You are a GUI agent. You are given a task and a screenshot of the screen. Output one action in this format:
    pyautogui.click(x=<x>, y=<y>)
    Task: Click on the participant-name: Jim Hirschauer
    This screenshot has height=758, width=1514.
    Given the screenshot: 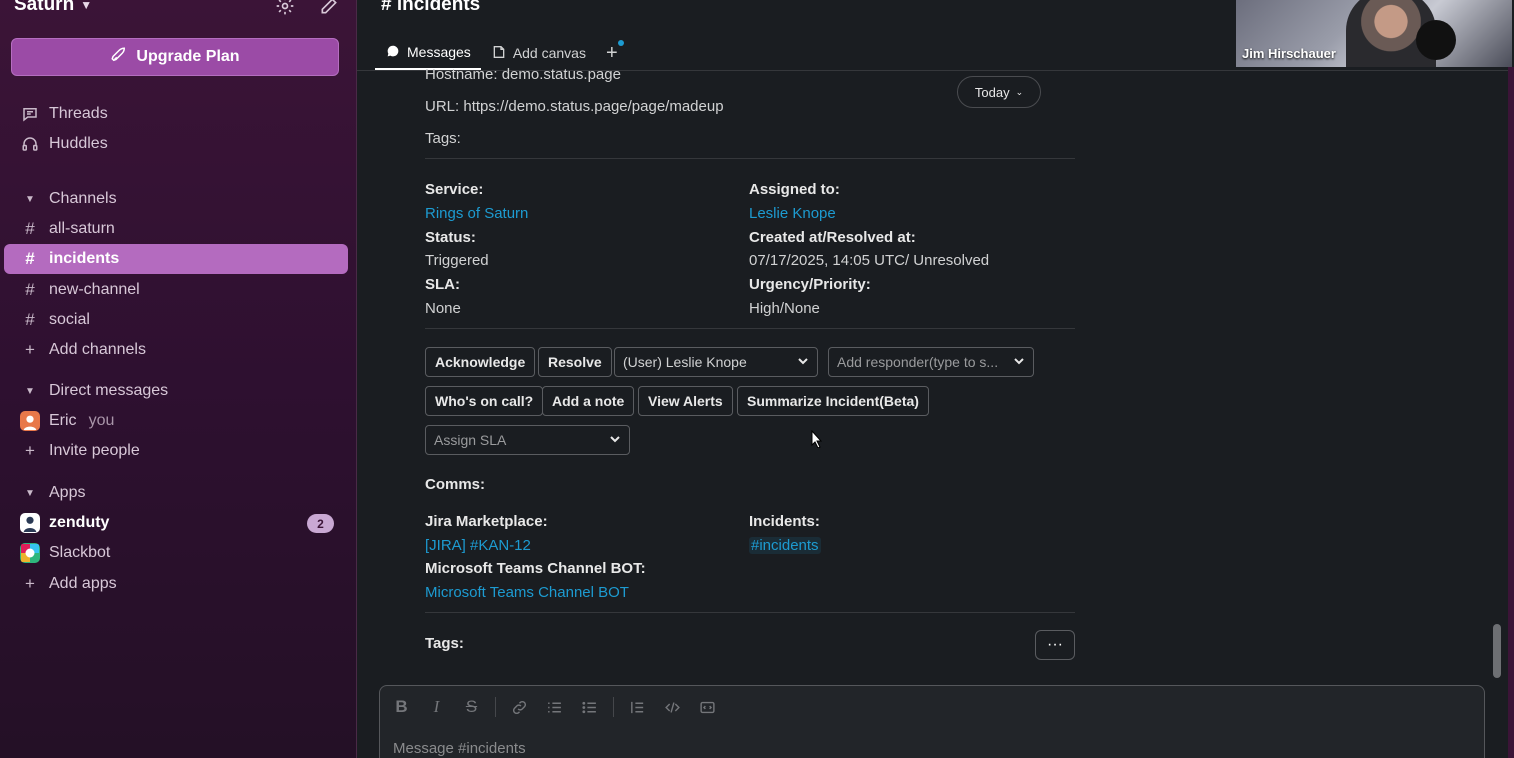 What is the action you would take?
    pyautogui.click(x=1289, y=53)
    